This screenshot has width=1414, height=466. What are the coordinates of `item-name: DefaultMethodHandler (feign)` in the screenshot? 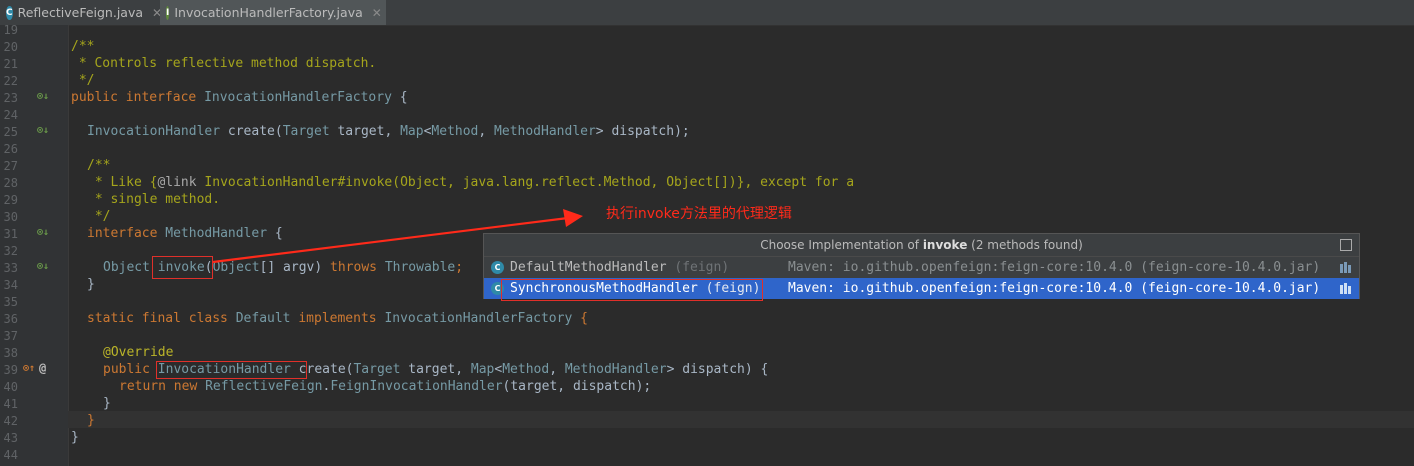 It's located at (619, 267).